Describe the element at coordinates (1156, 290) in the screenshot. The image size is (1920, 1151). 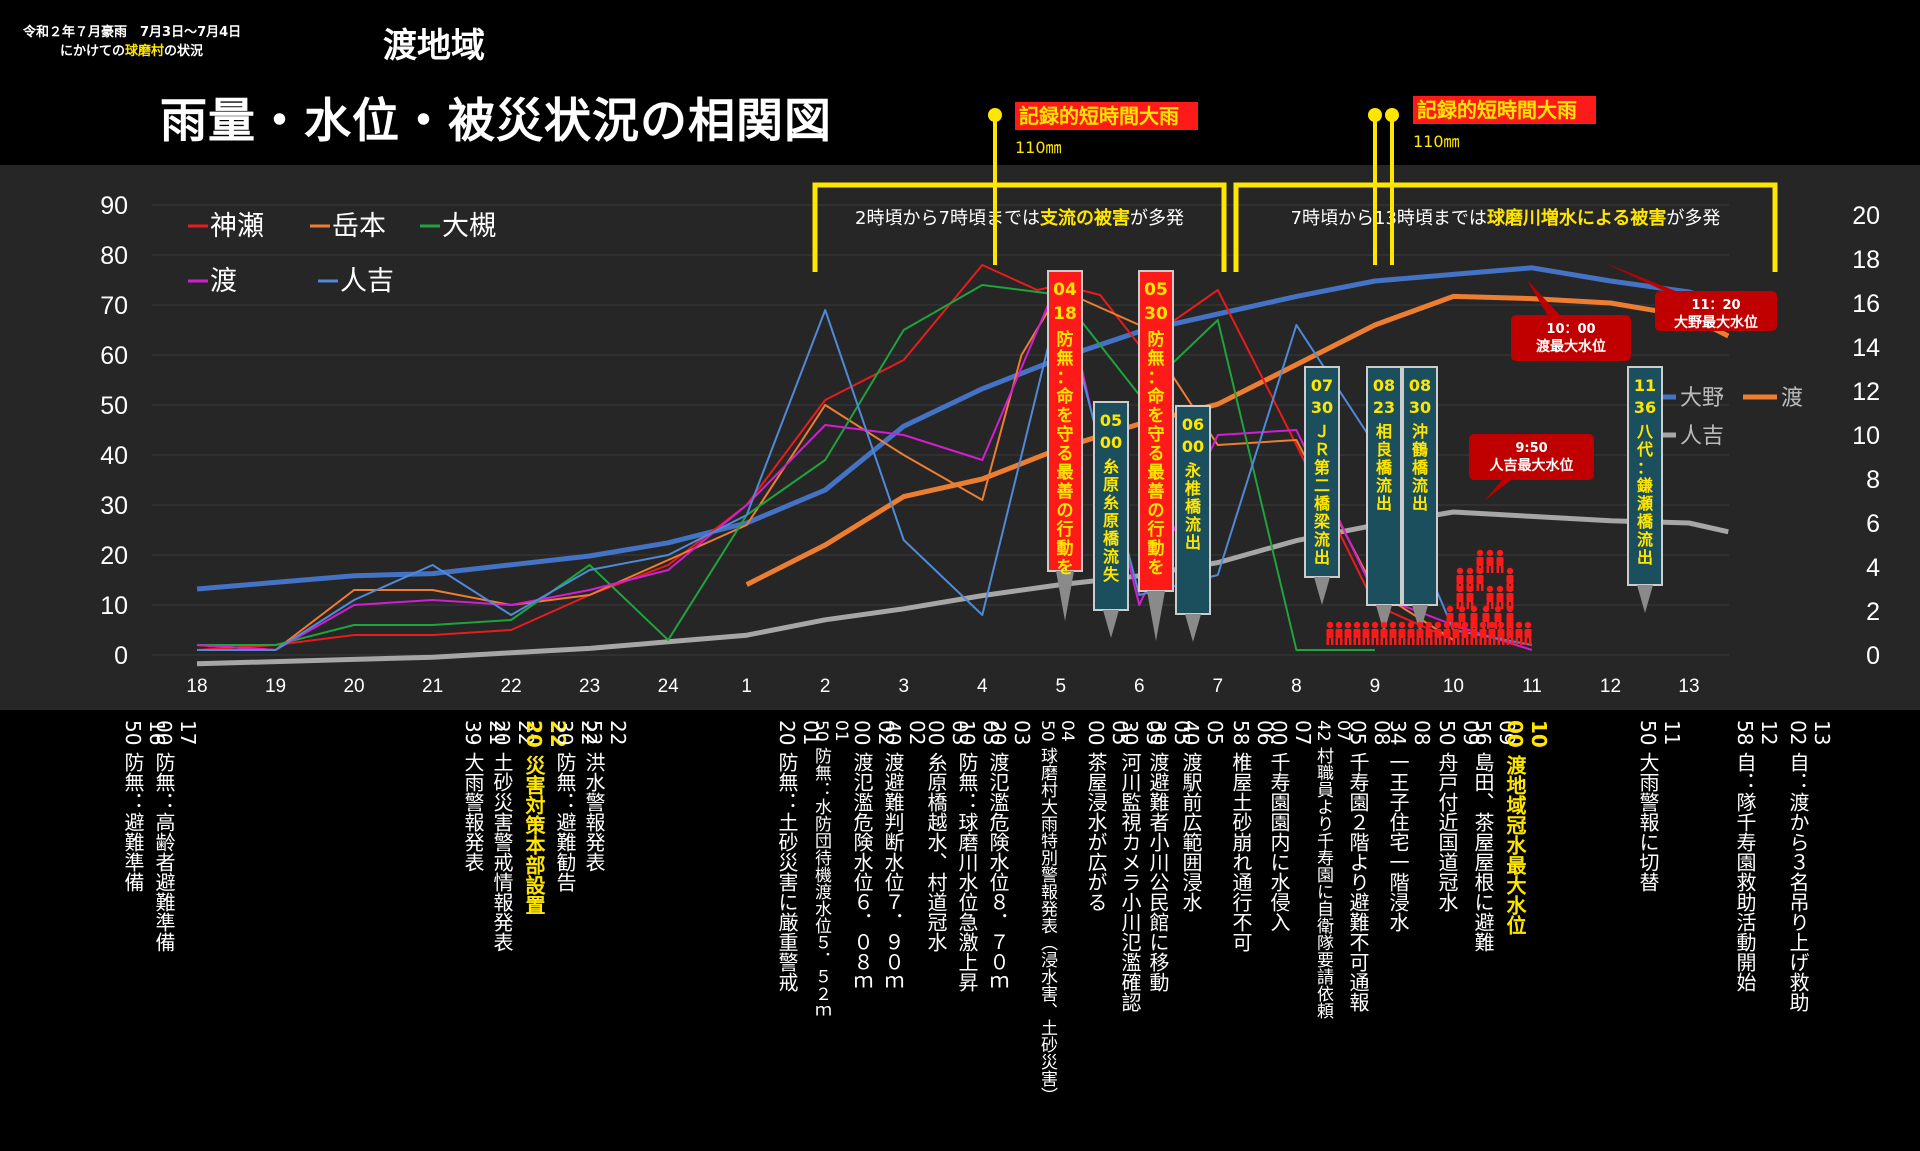
I see `callout-time-hour: 05` at that location.